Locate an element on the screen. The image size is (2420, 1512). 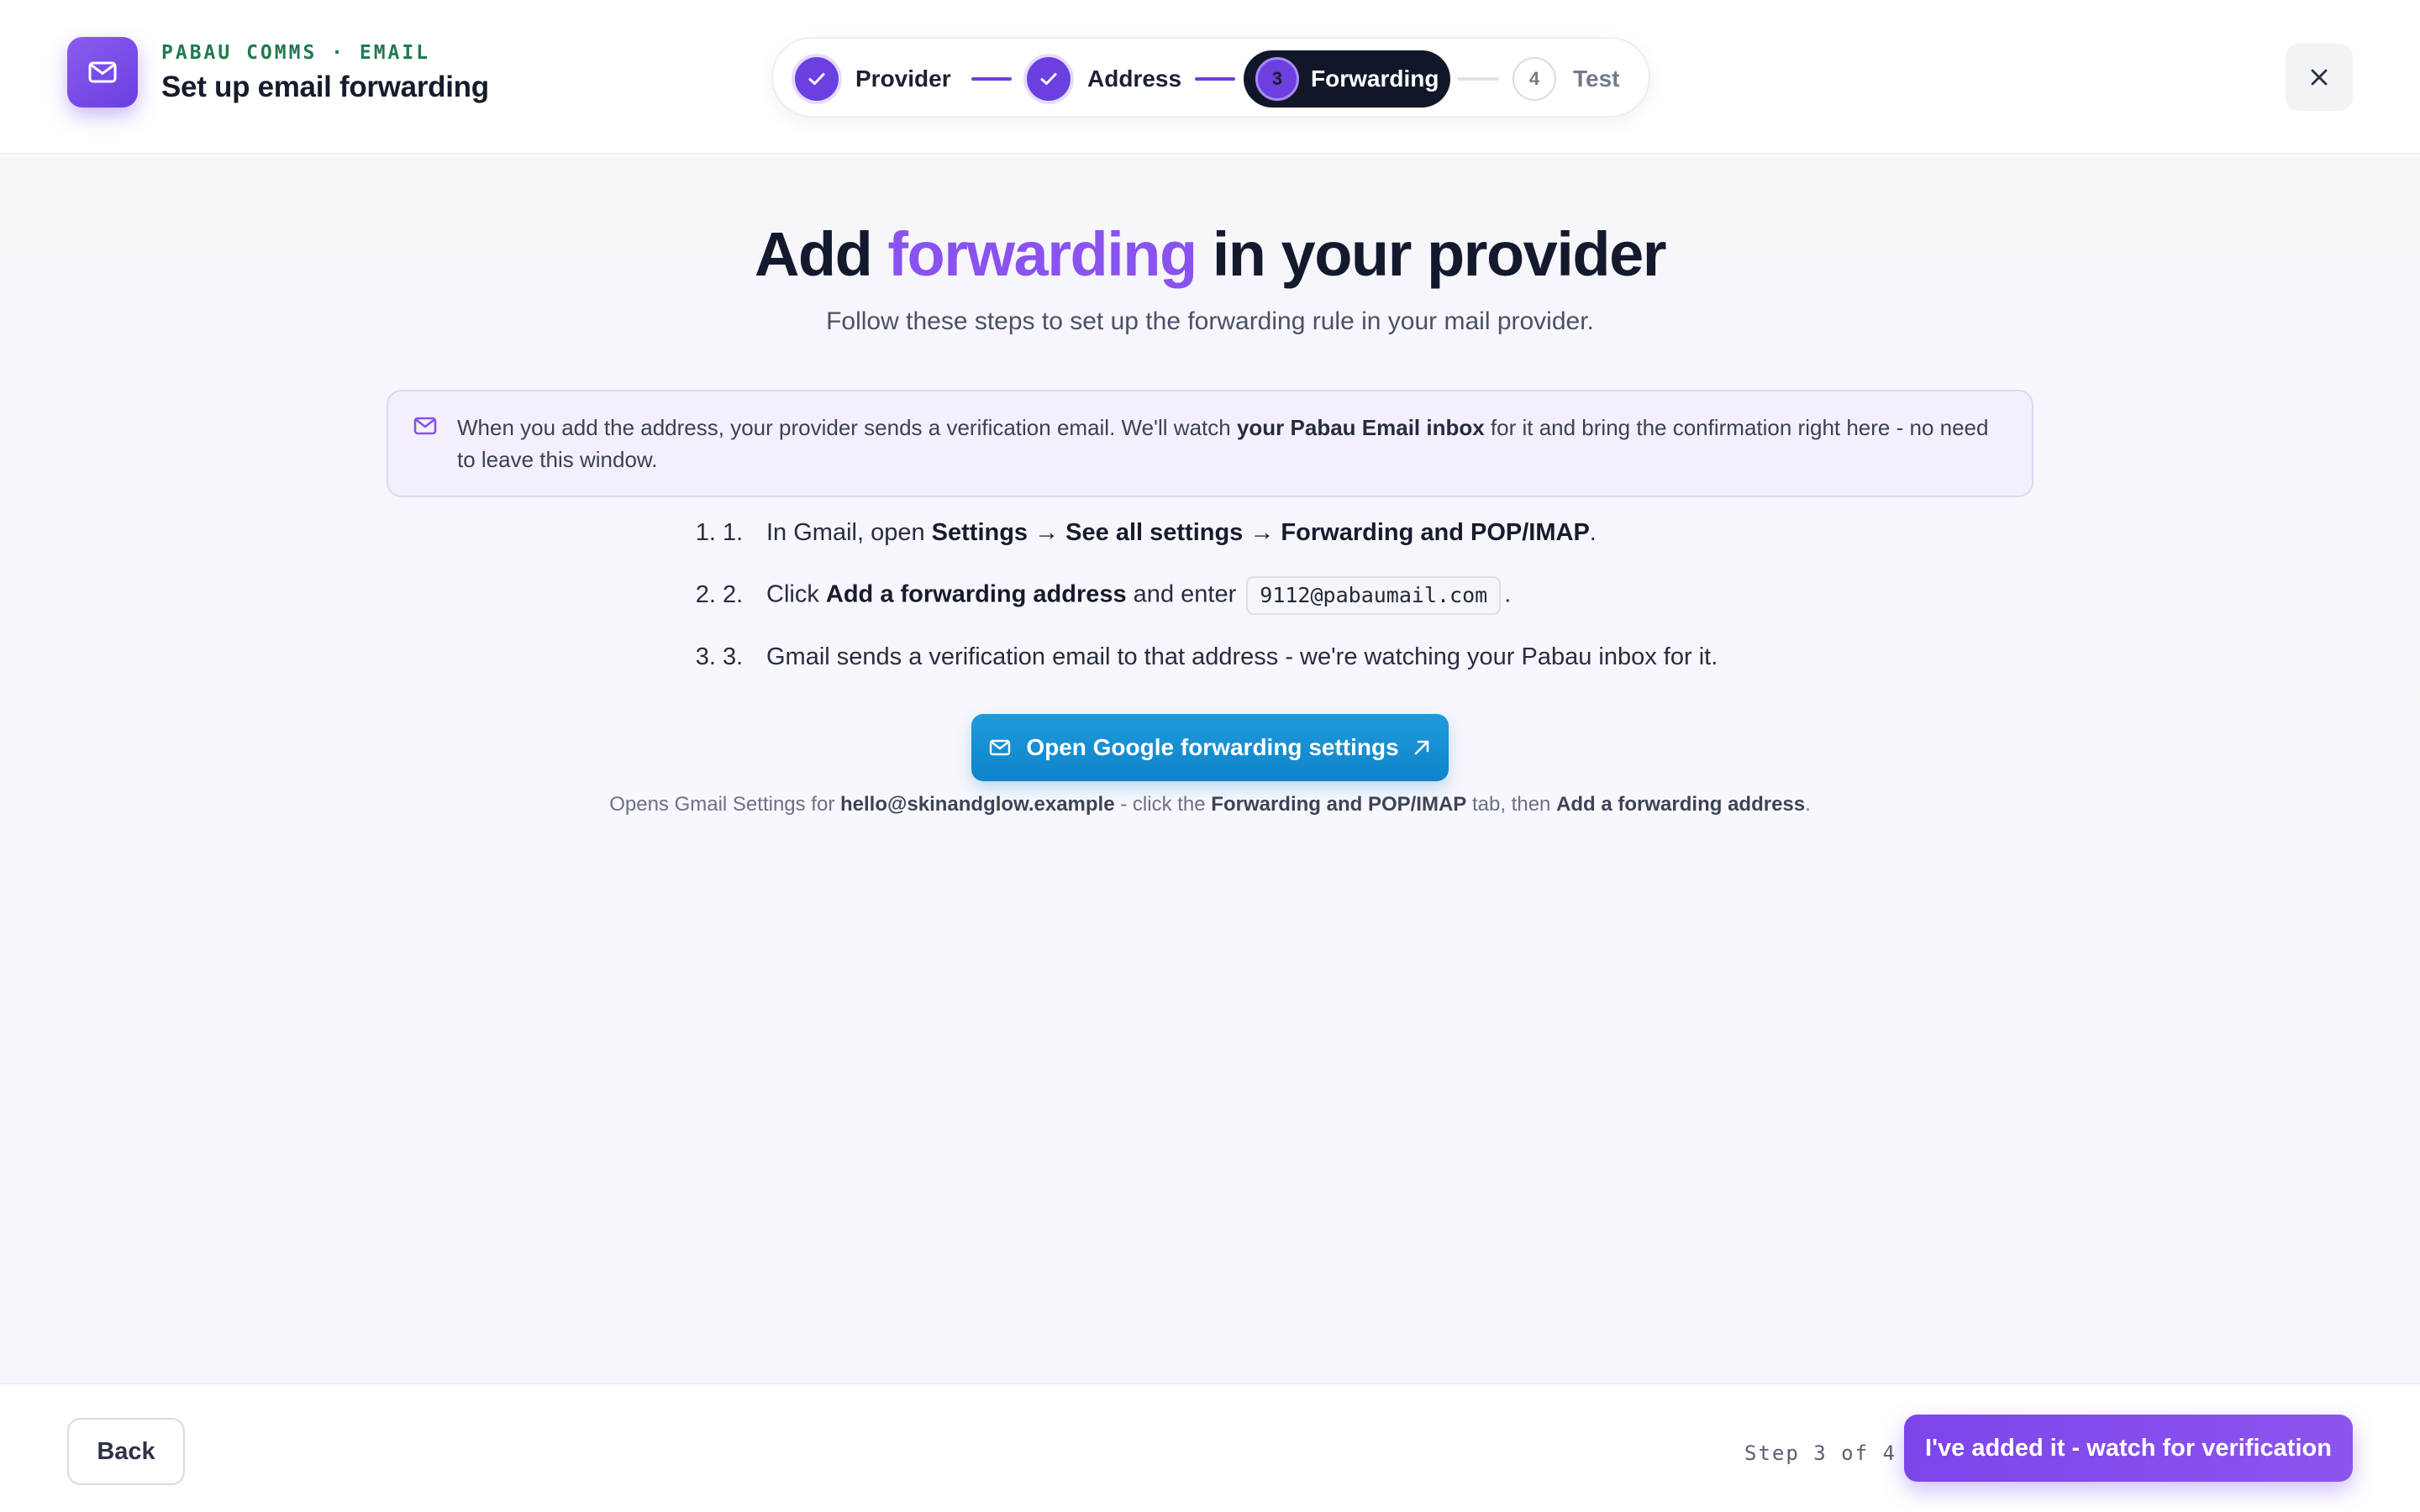
watch-for-verification-button: I've added it - watch for verification is located at coordinates (2128, 1448).